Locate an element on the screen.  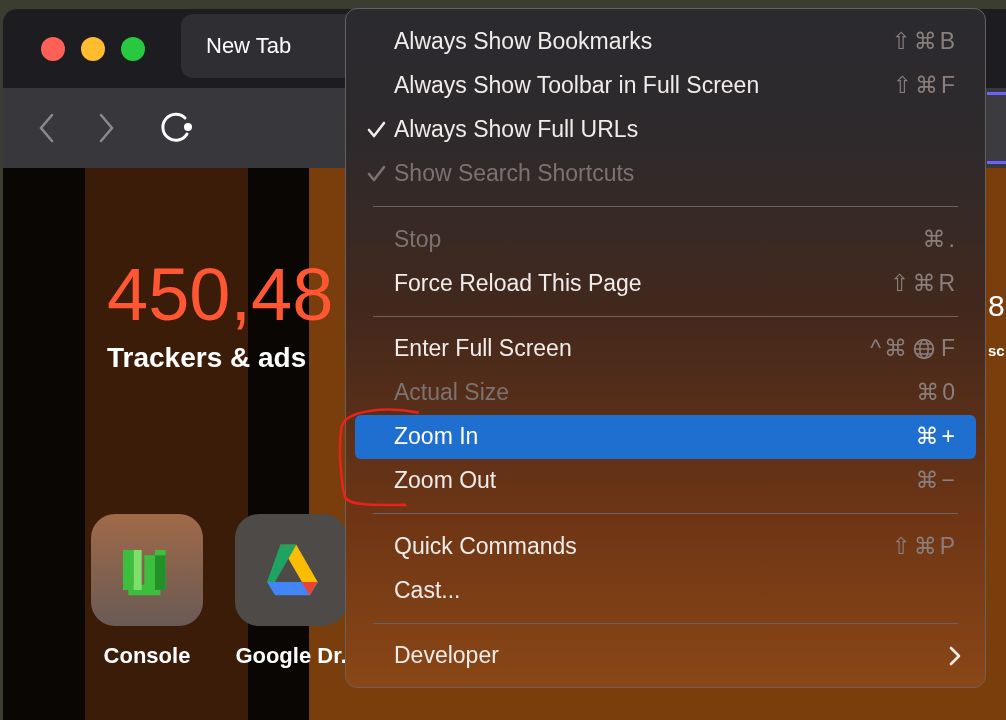
keyboard-shortcut: ⇧⌘R is located at coordinates (924, 283).